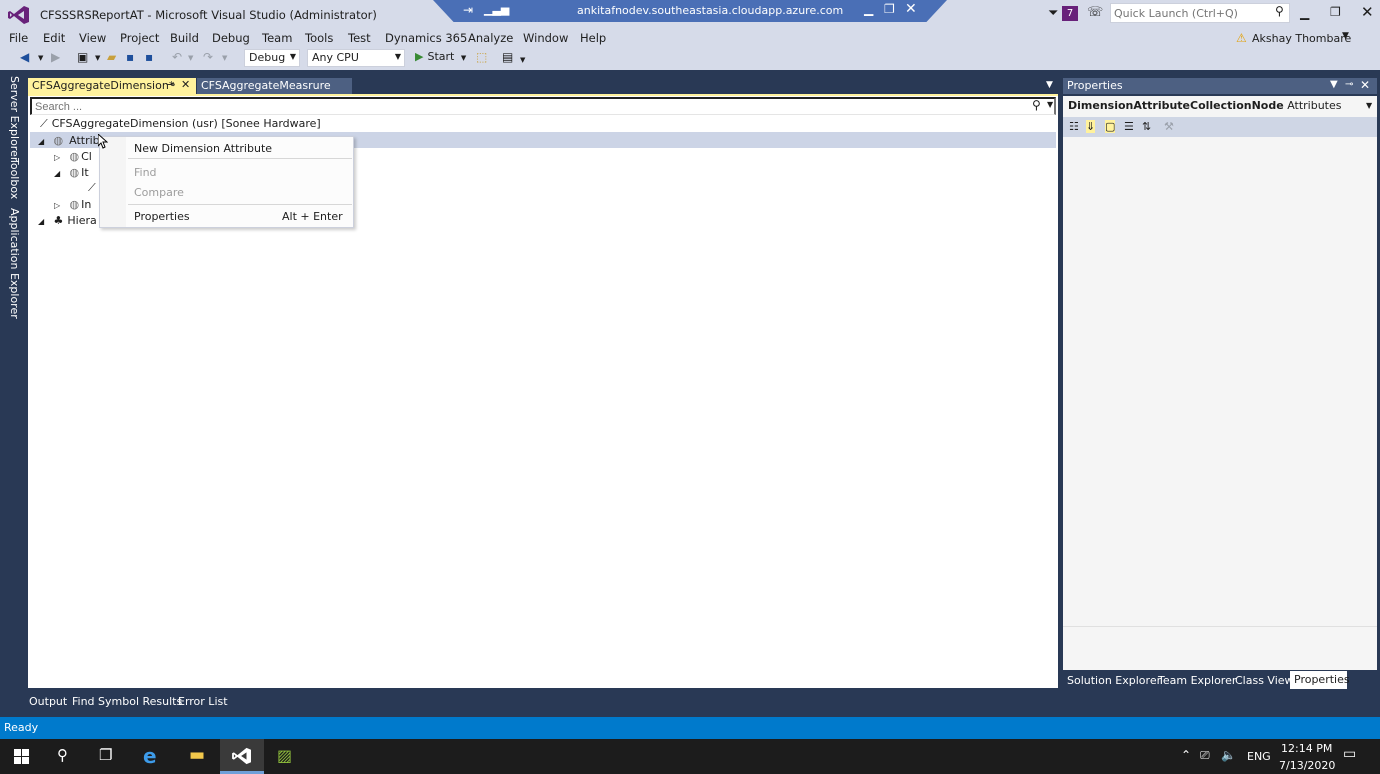  I want to click on menu-help: Help, so click(593, 38).